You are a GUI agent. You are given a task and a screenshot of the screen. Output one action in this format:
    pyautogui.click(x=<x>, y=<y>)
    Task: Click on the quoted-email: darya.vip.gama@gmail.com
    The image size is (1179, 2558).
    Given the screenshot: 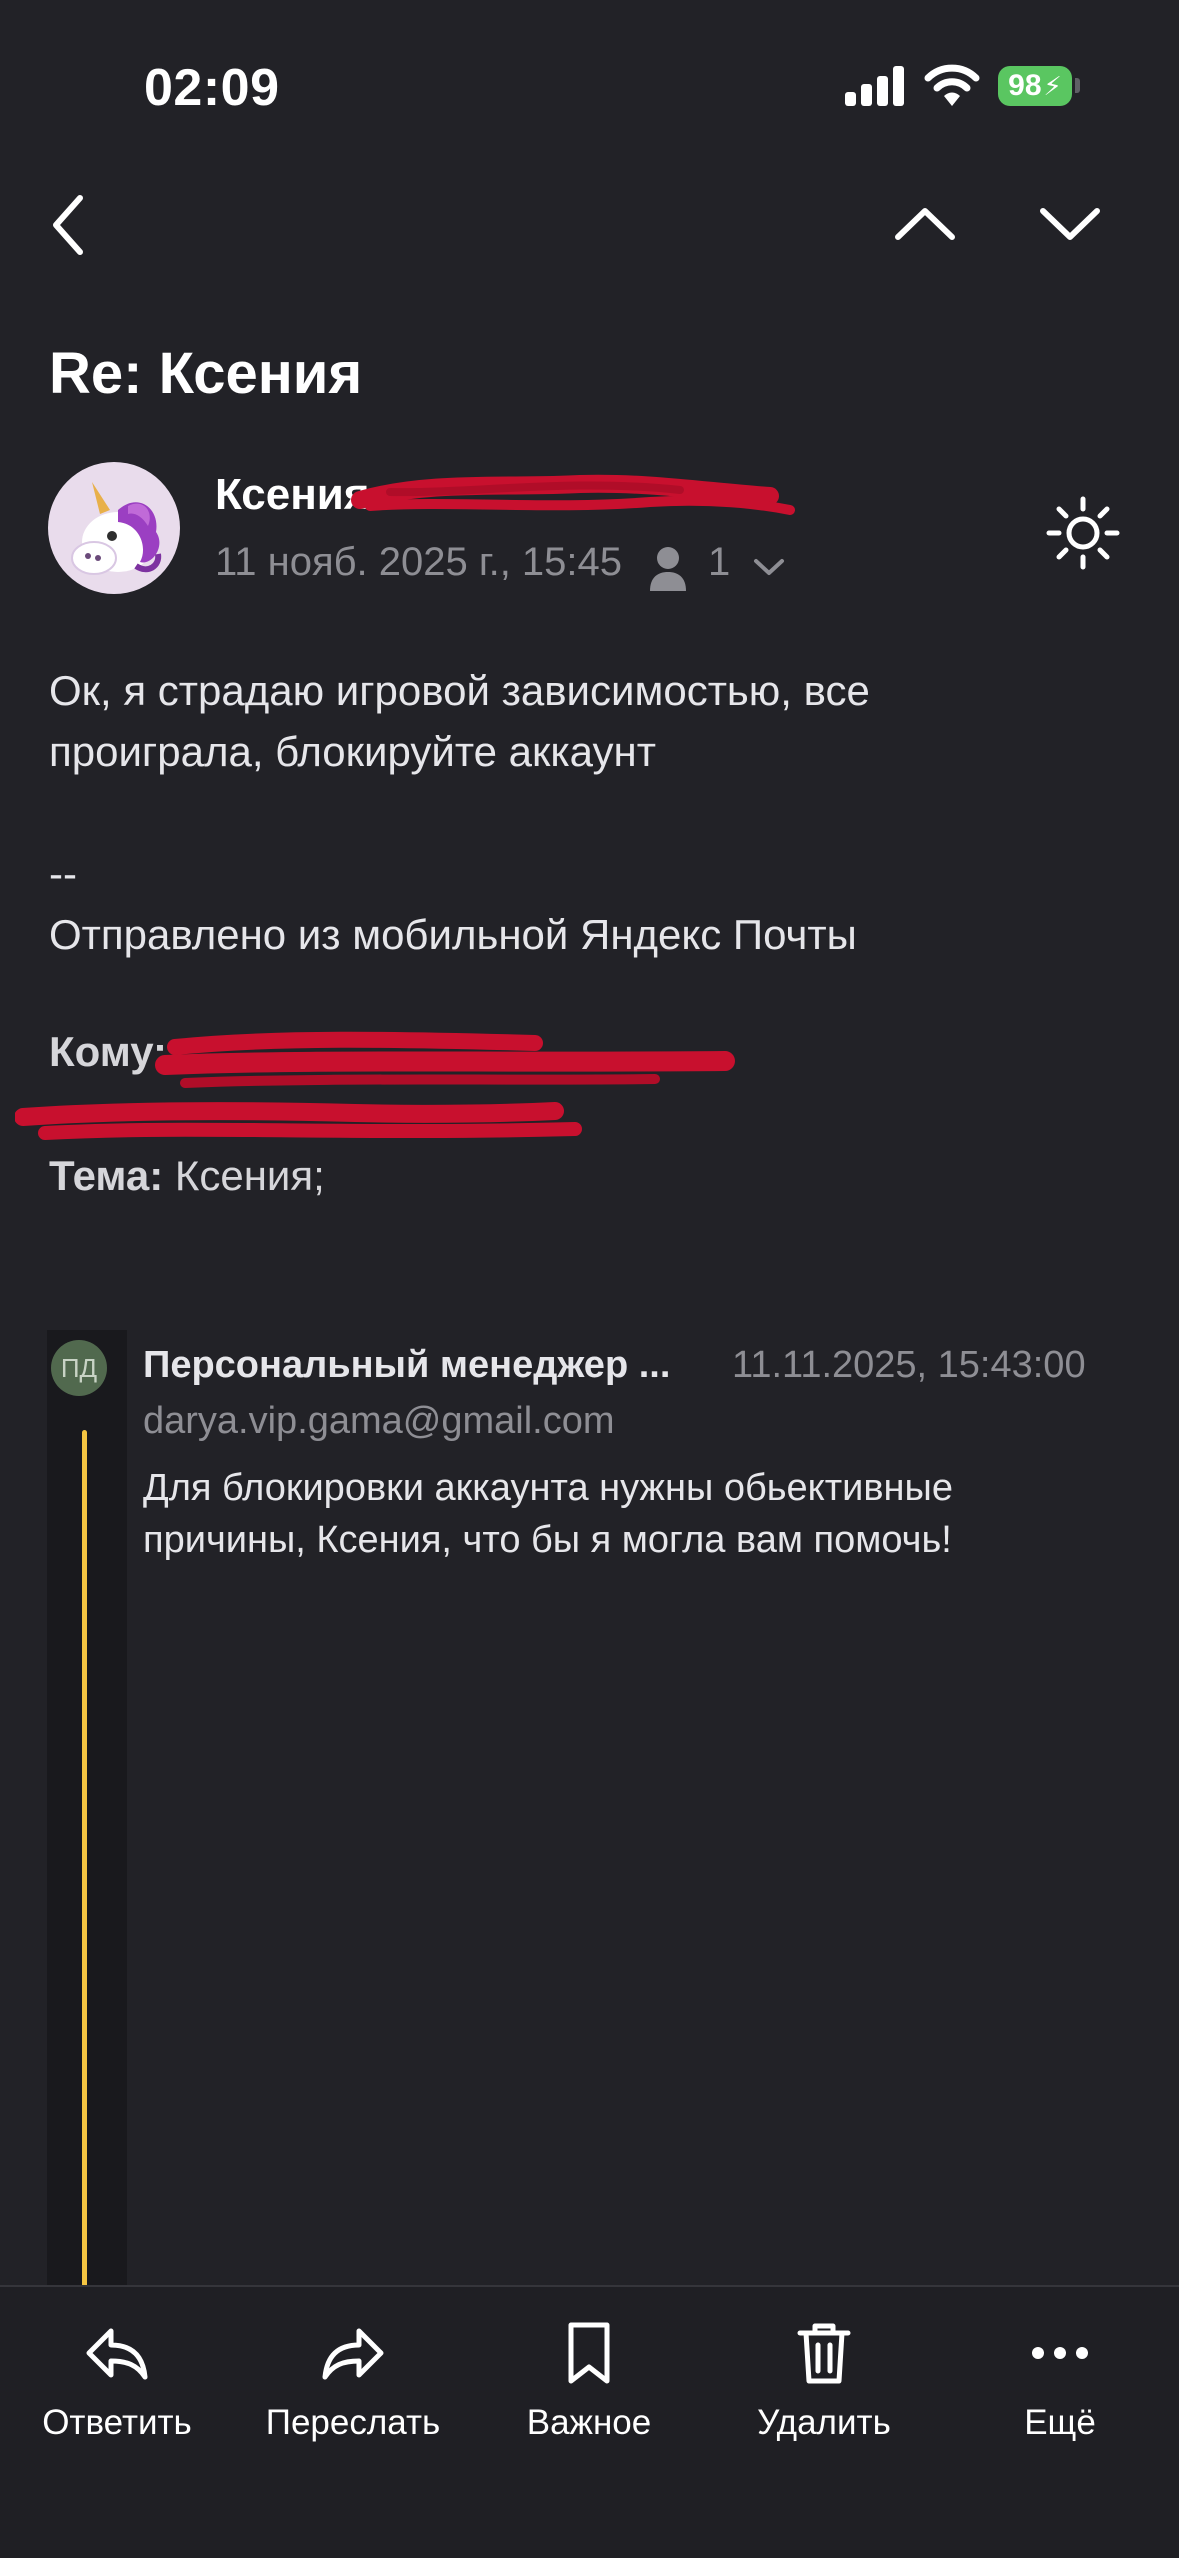 What is the action you would take?
    pyautogui.click(x=379, y=1421)
    